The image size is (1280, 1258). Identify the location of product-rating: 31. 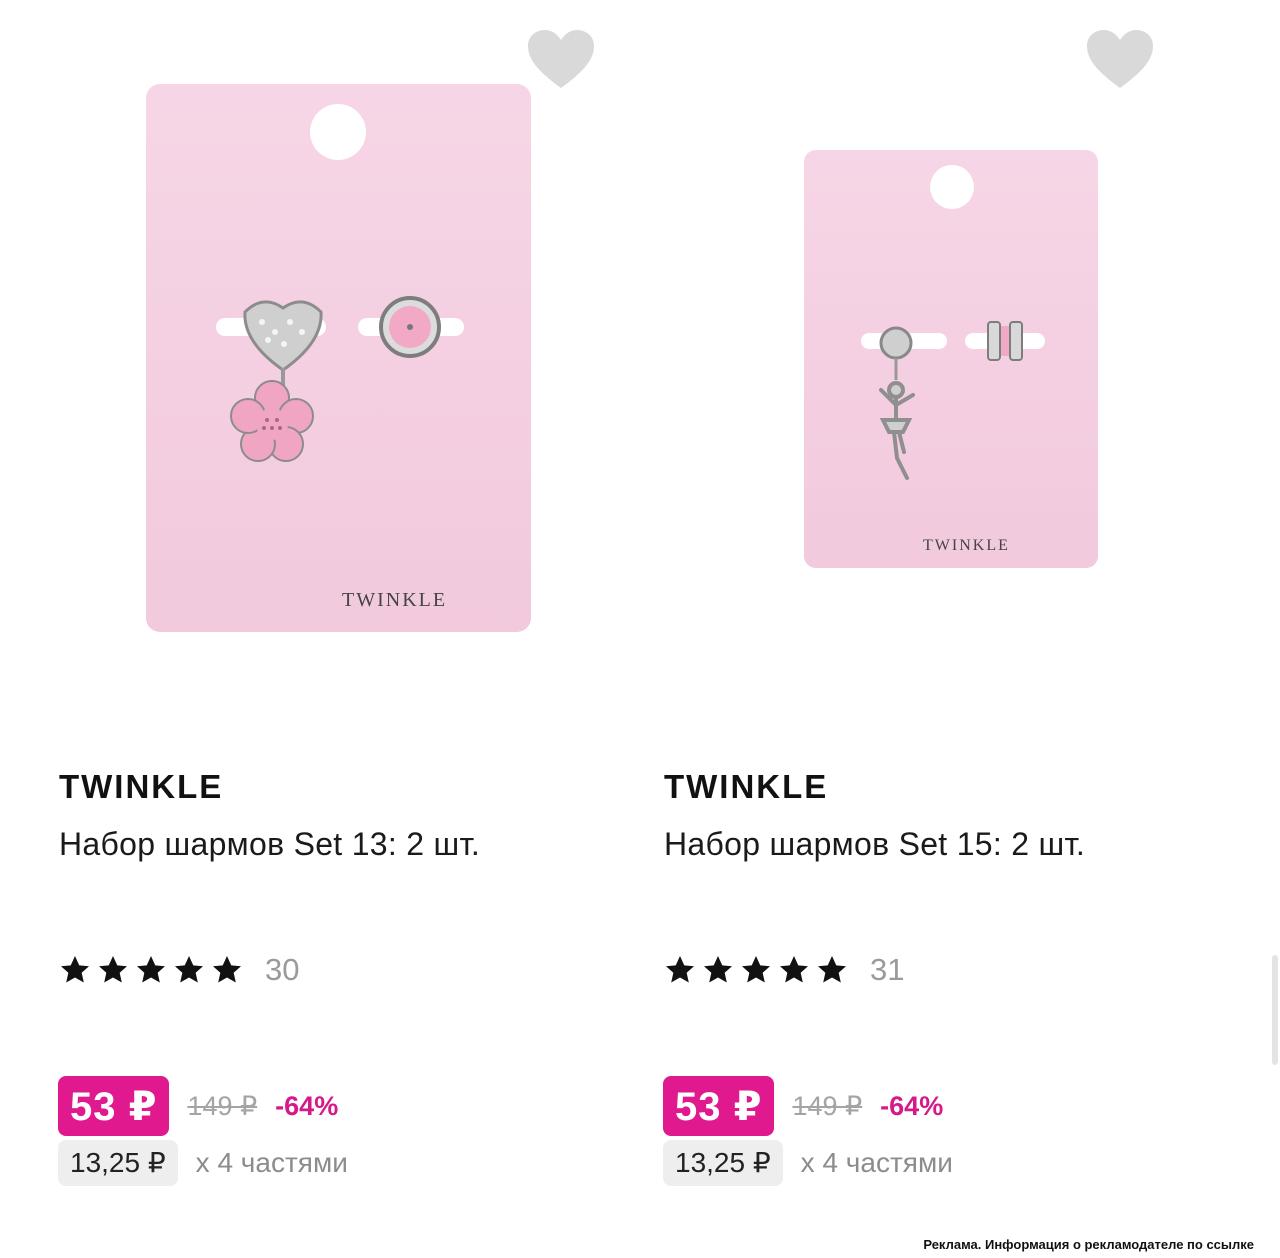
(784, 970).